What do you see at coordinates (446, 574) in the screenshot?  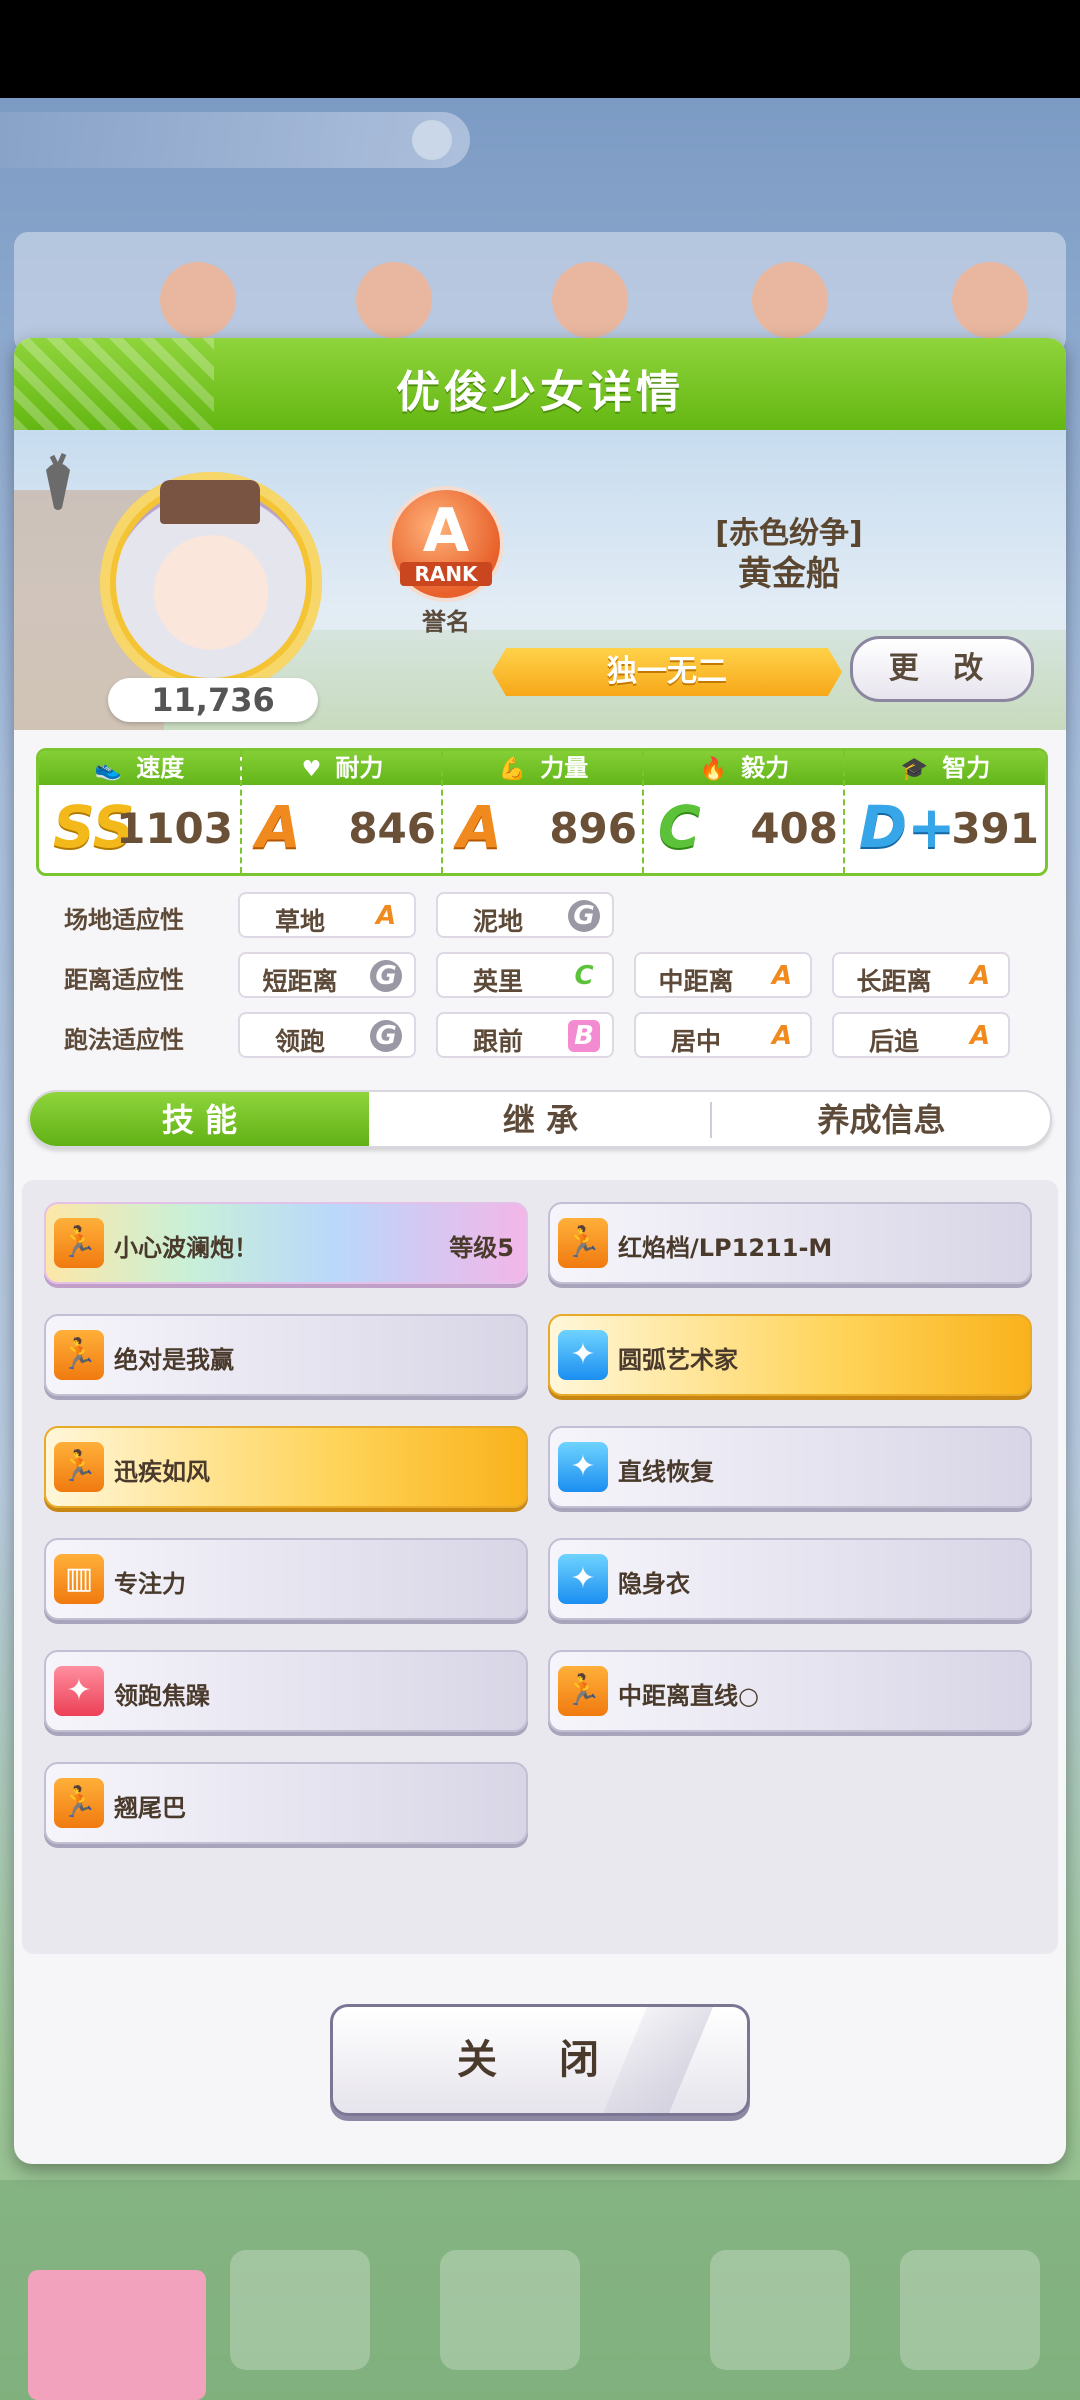 I see `rank-word: RANK` at bounding box center [446, 574].